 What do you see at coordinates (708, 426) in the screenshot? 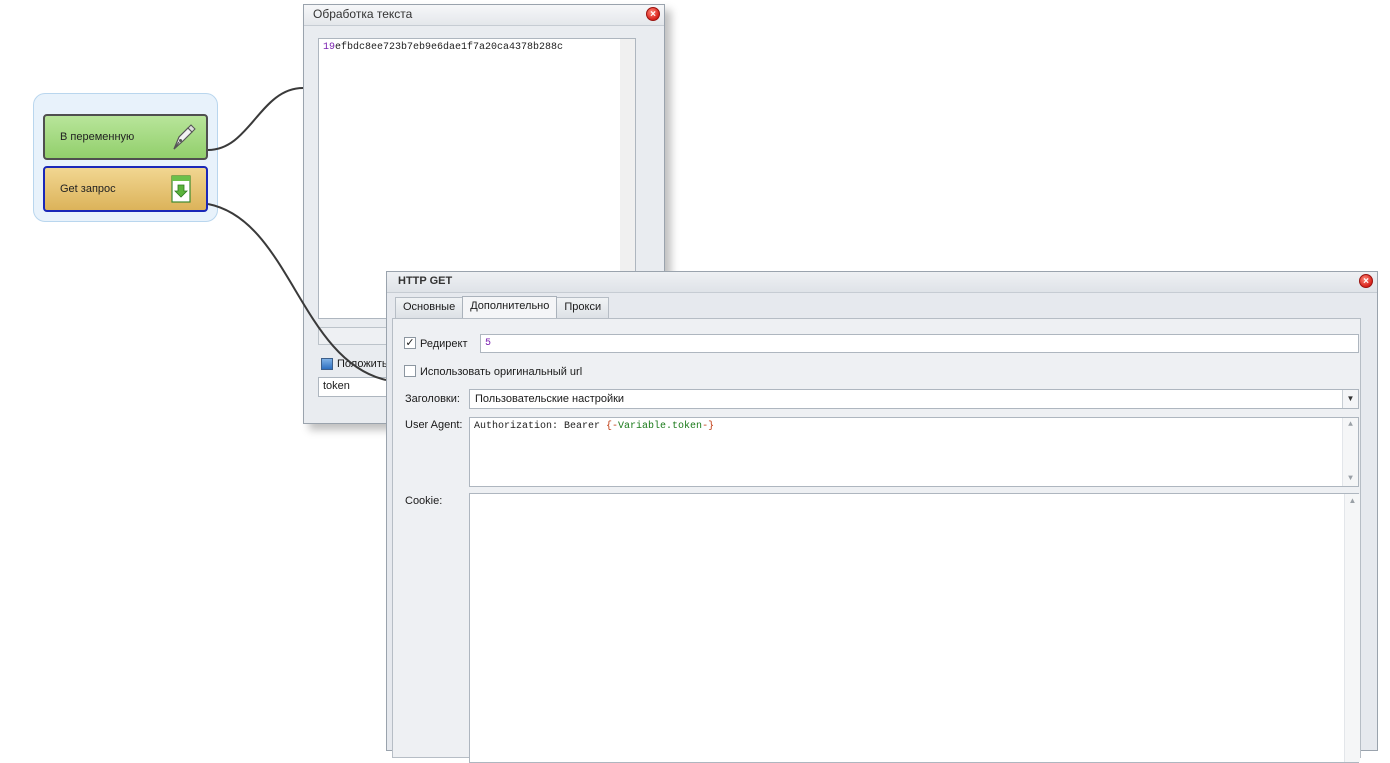
I see `variable-close-brace: -}` at bounding box center [708, 426].